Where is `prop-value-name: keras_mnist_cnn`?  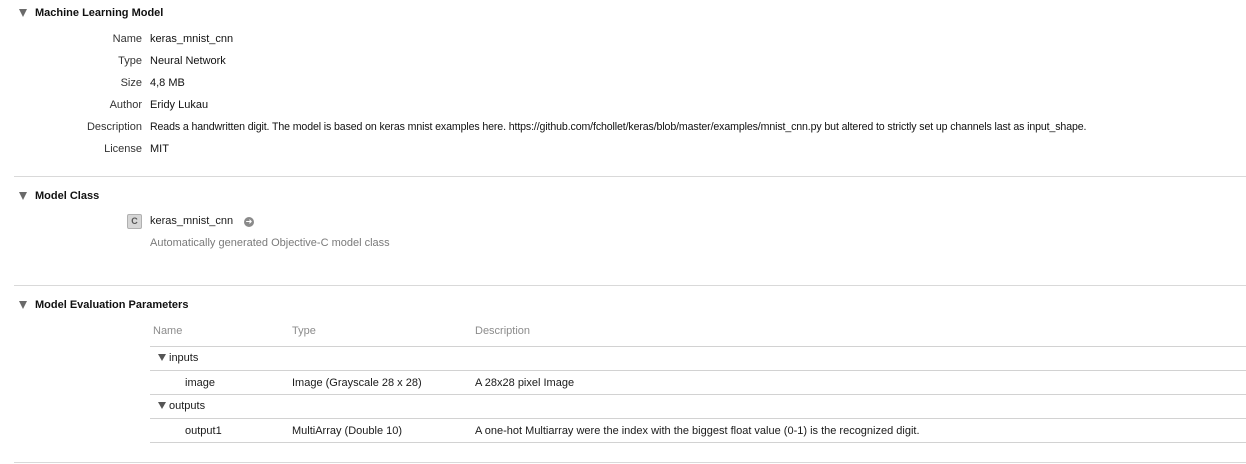 prop-value-name: keras_mnist_cnn is located at coordinates (192, 39).